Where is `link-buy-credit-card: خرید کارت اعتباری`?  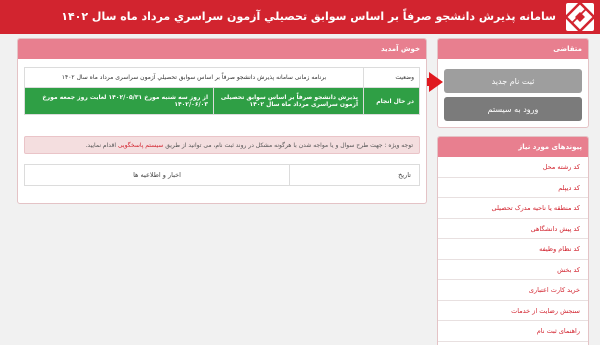 link-buy-credit-card: خرید کارت اعتباری is located at coordinates (513, 290).